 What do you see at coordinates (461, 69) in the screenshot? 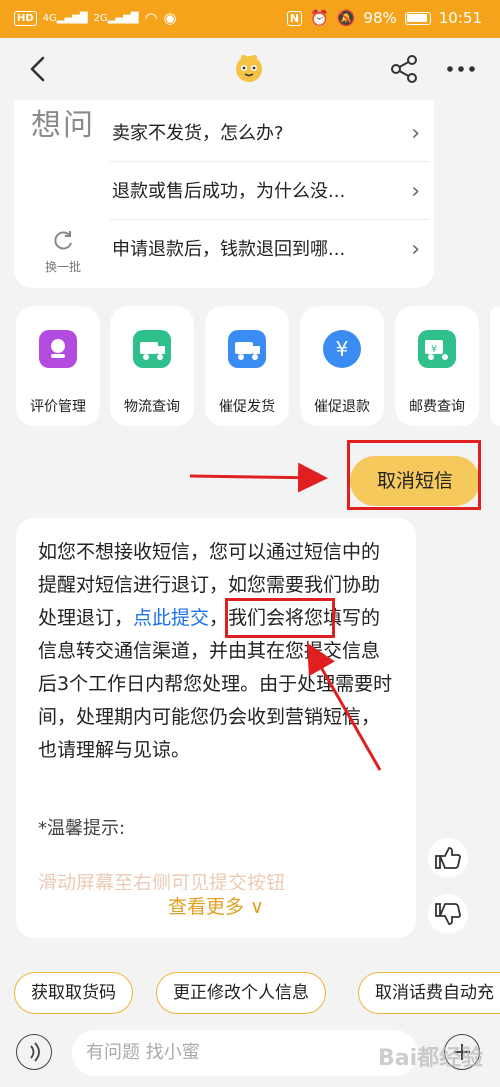
I see `more-icon` at bounding box center [461, 69].